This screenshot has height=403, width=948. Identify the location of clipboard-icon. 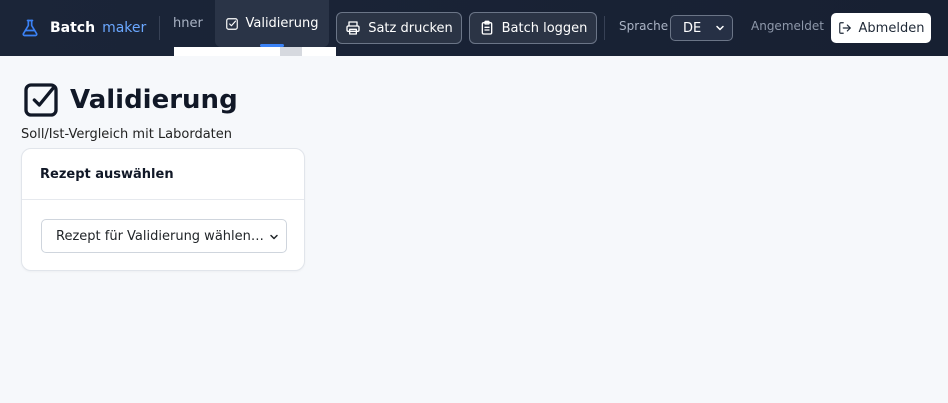
(486, 27).